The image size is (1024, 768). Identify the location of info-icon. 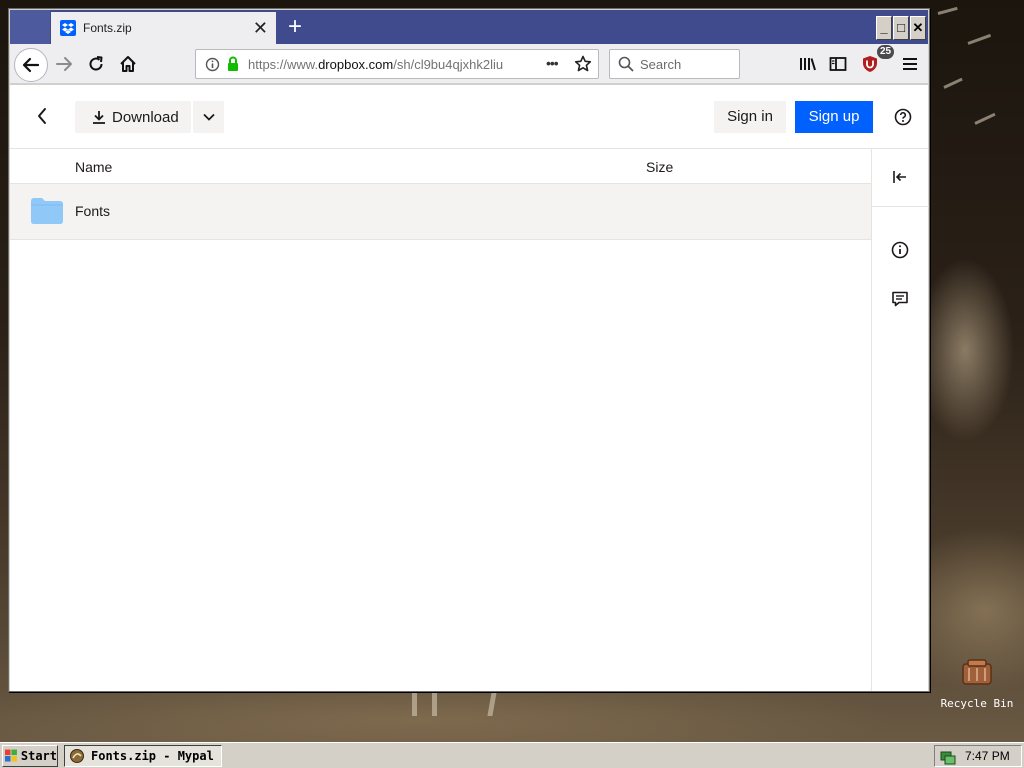
(212, 67).